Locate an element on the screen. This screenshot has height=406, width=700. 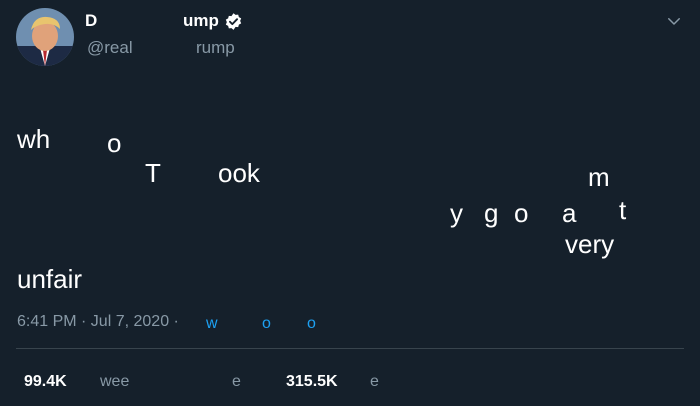
tweet-timestamp: 6:41 PM · Jul 7, 2020 · is located at coordinates (98, 322).